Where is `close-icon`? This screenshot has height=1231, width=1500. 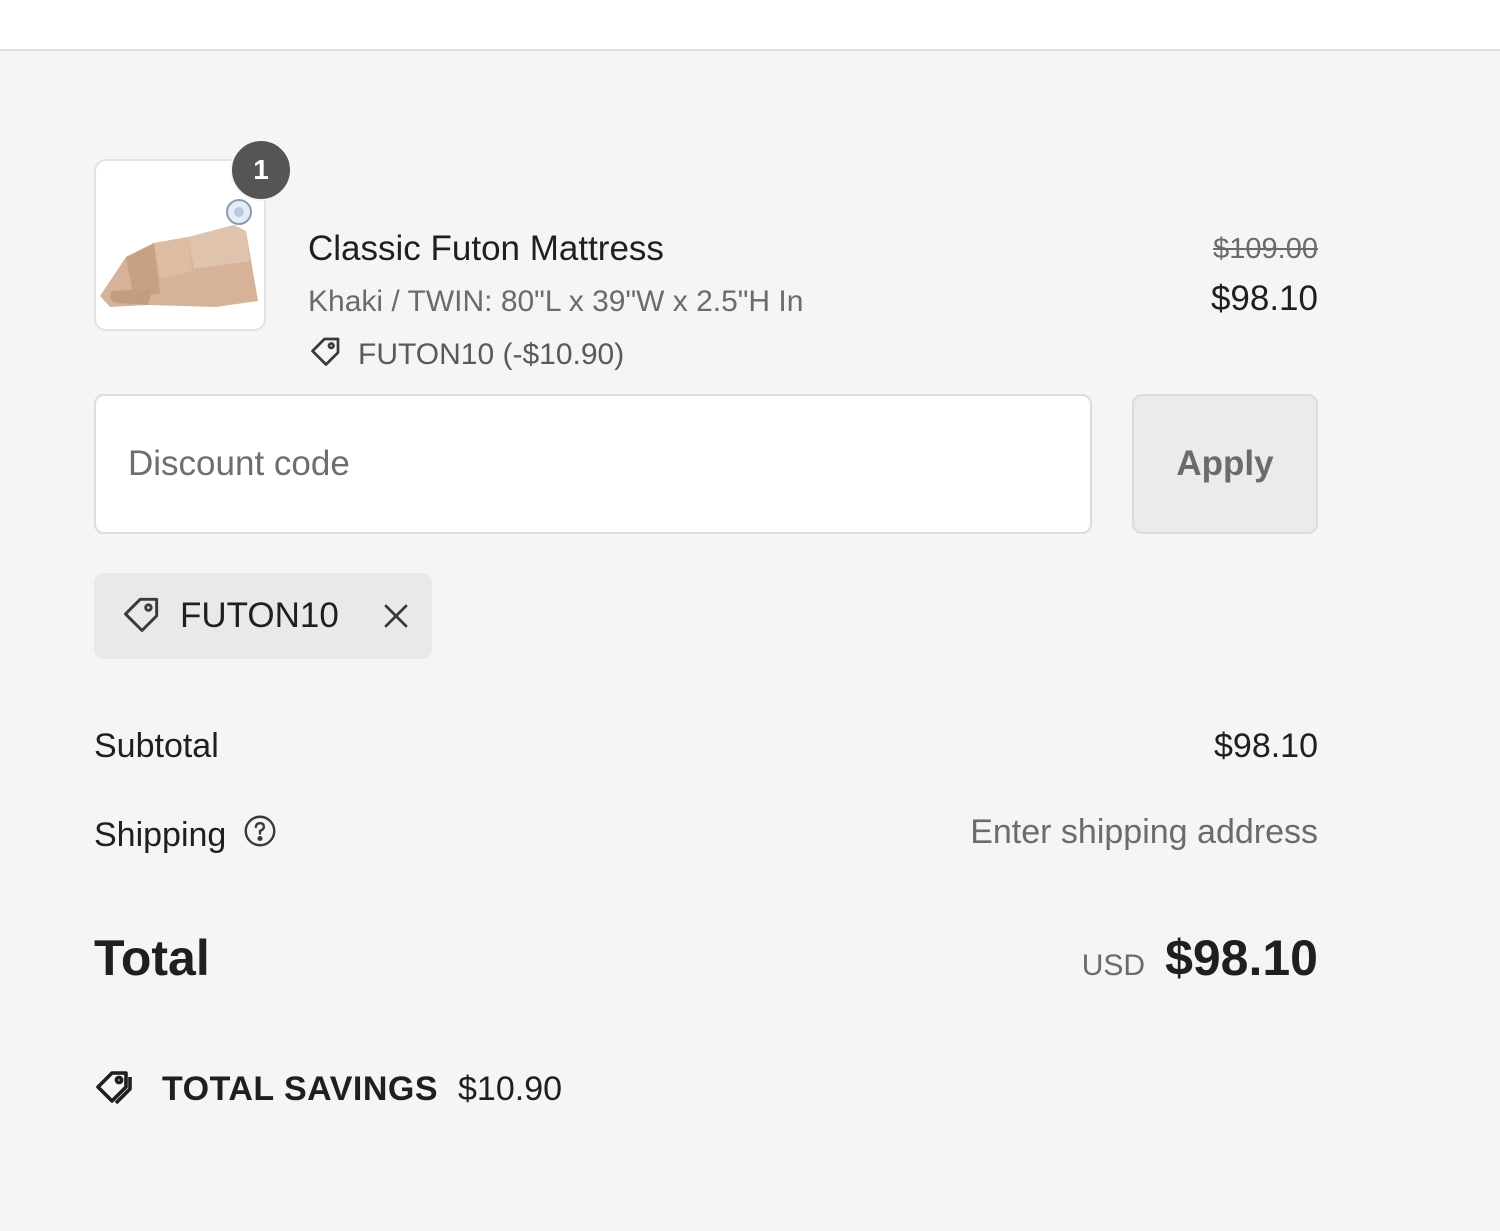 close-icon is located at coordinates (396, 616).